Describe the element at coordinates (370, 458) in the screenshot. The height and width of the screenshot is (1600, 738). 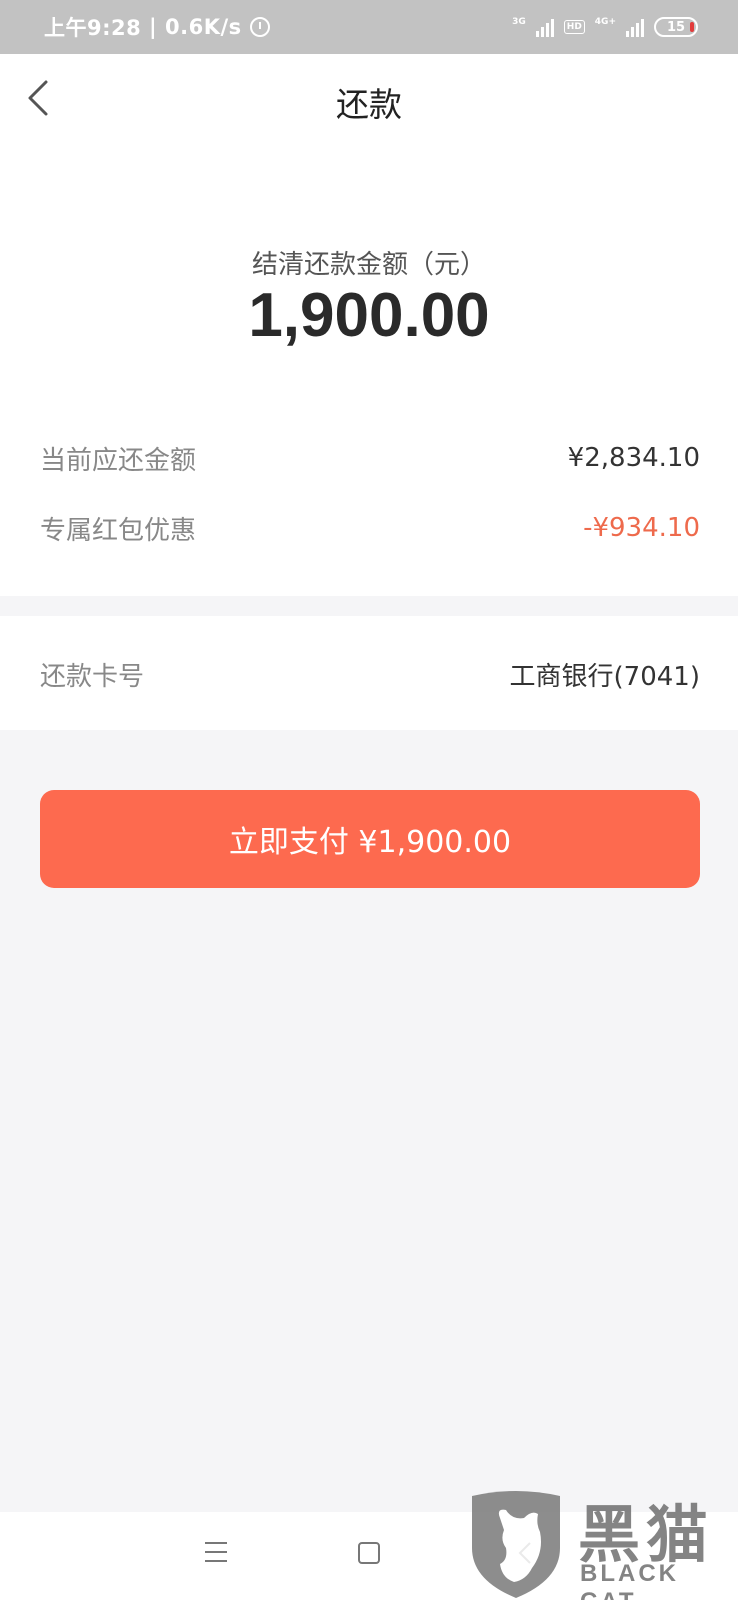
I see `current-due-row: 当前应还金额 ¥2,834.10` at that location.